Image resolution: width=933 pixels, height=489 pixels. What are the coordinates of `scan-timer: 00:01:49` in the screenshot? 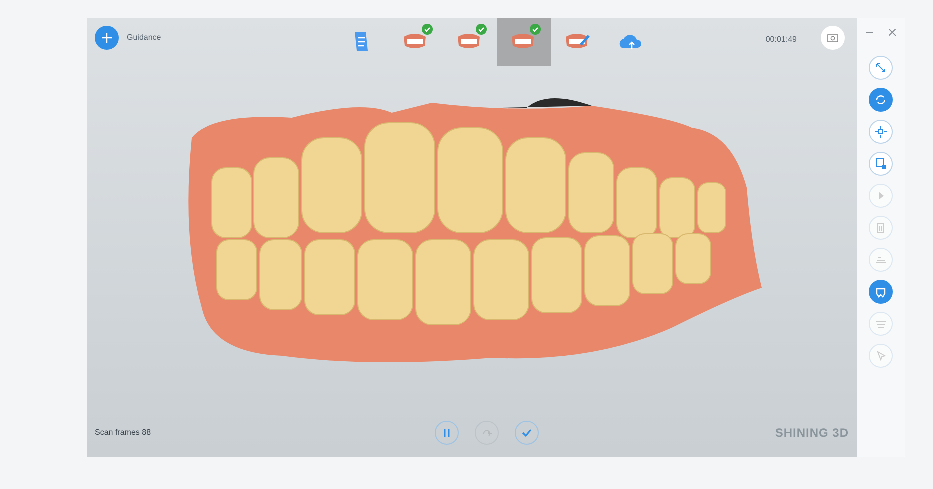 It's located at (781, 40).